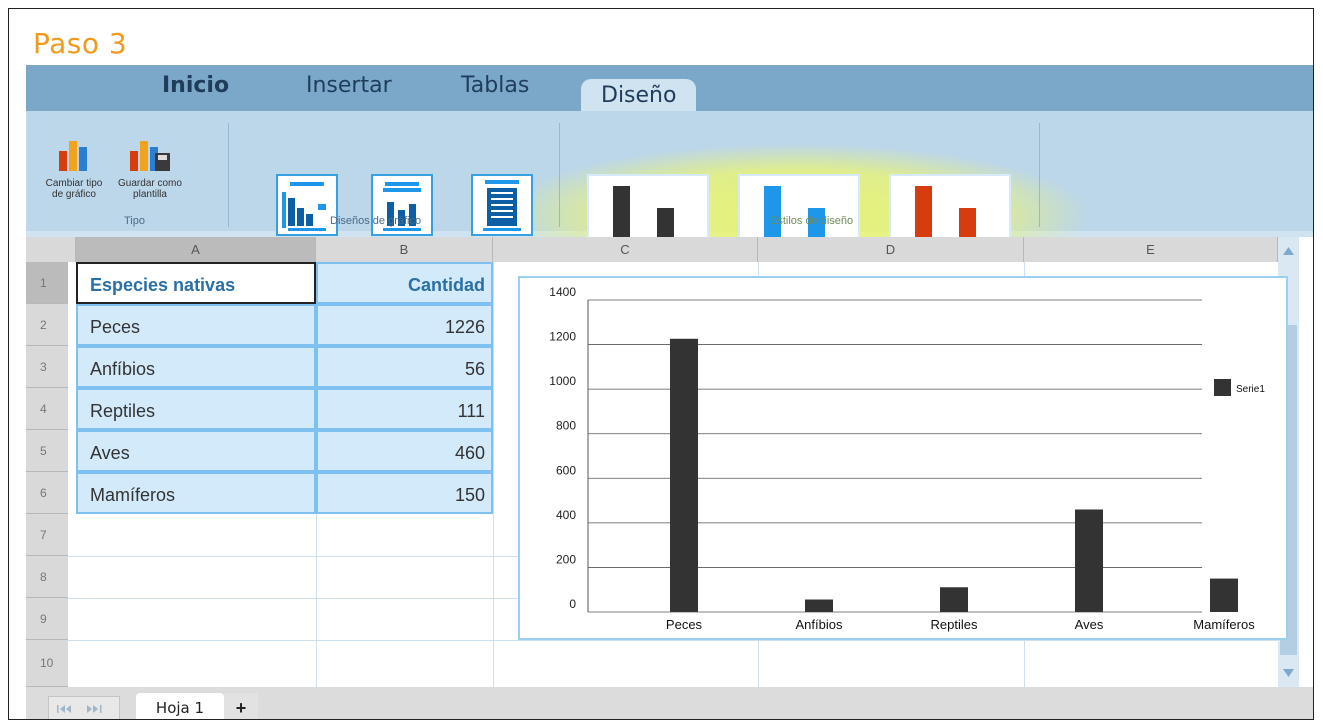 The height and width of the screenshot is (728, 1323). I want to click on scroll-down-icon, so click(1288, 673).